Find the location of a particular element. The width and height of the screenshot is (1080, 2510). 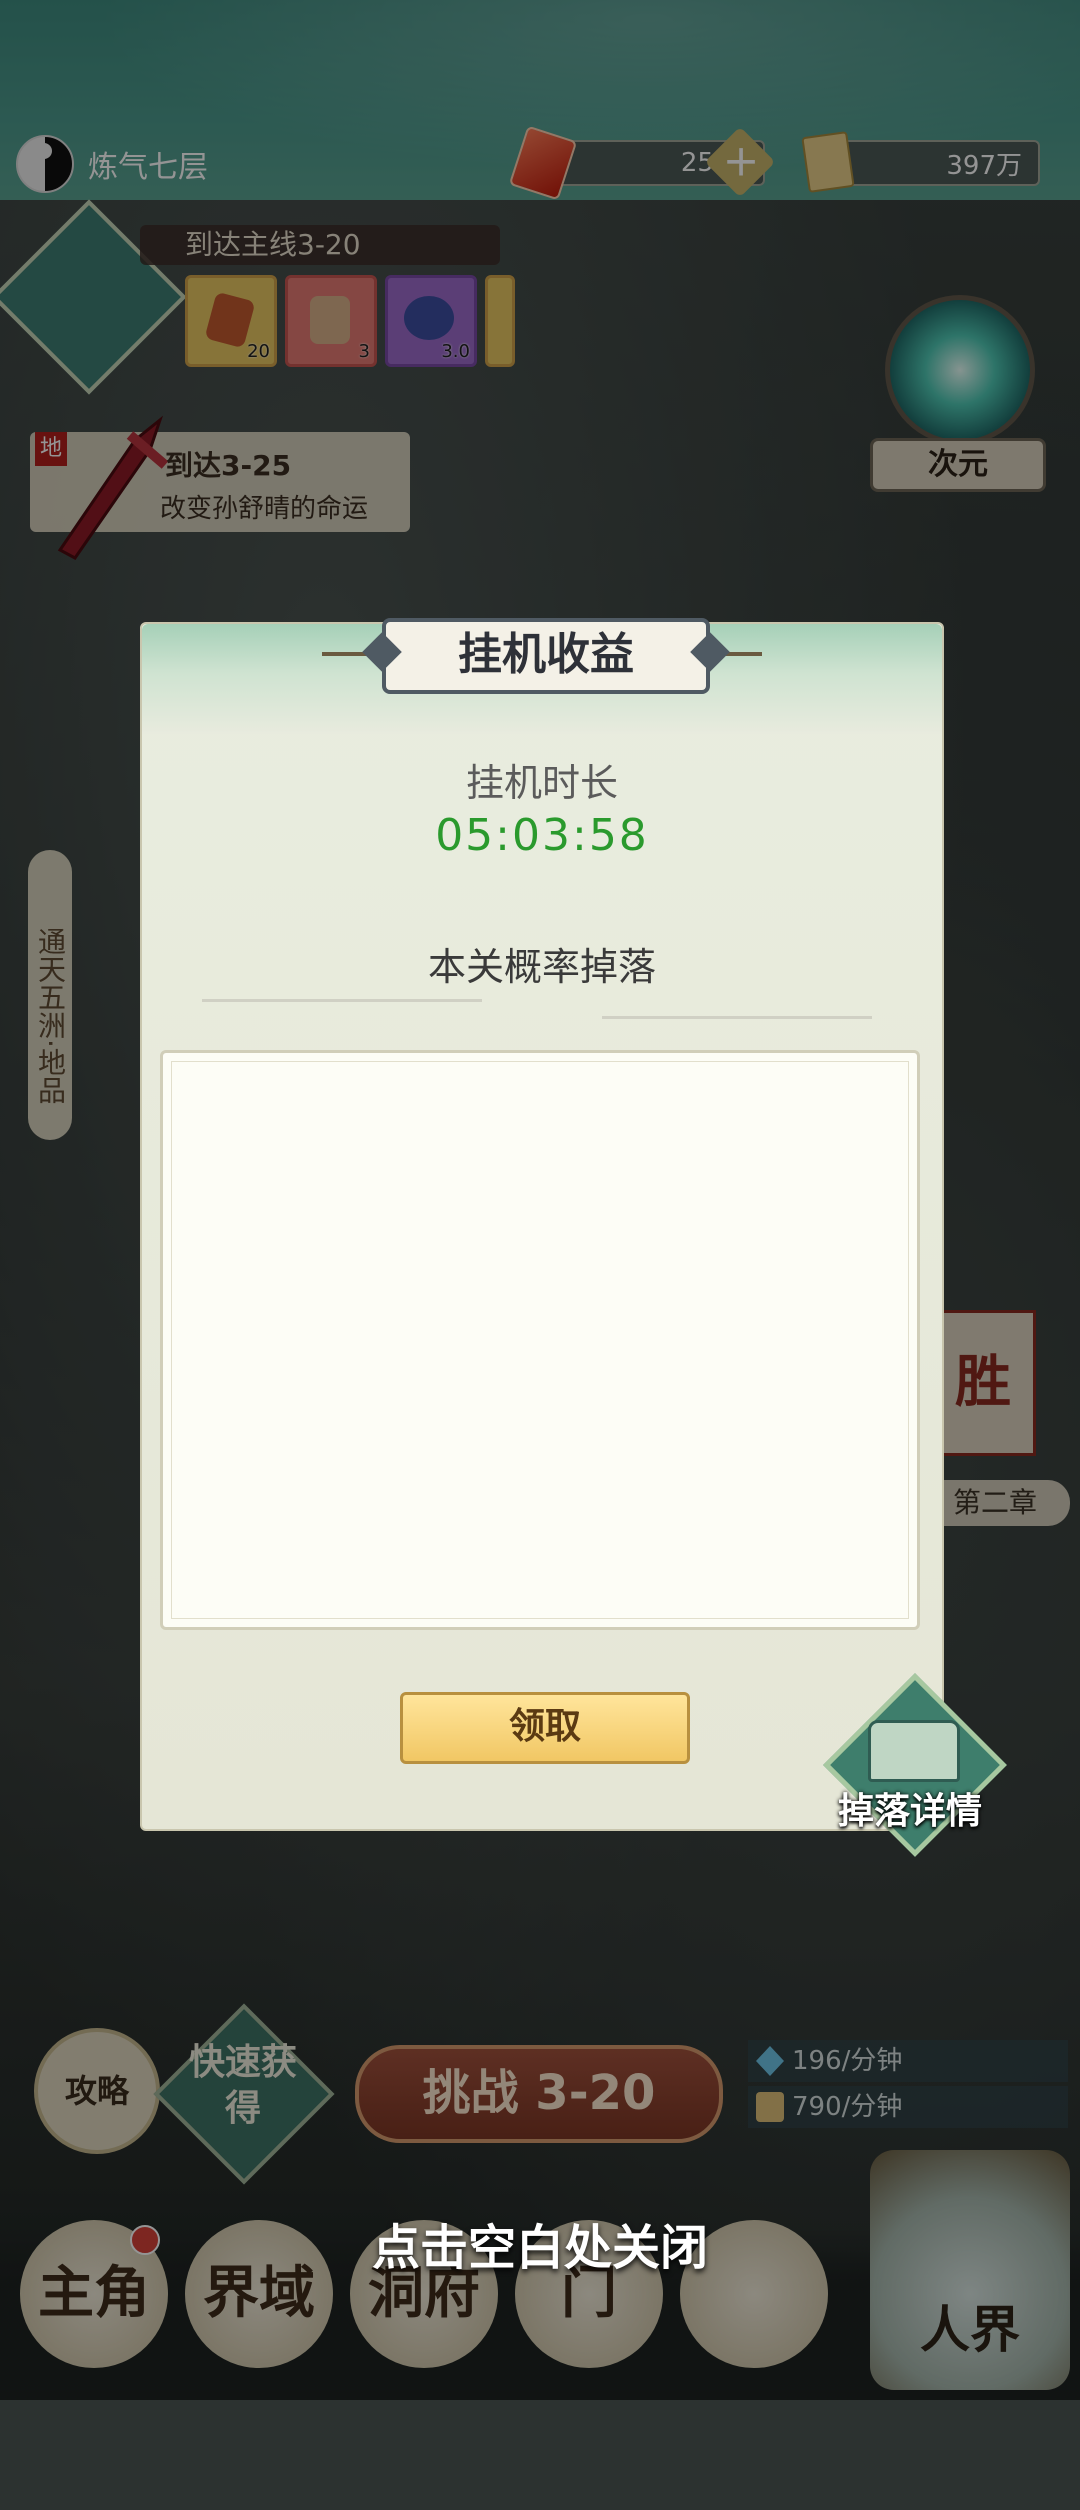

drop-details-button: 掉落详情 is located at coordinates (910, 1808).